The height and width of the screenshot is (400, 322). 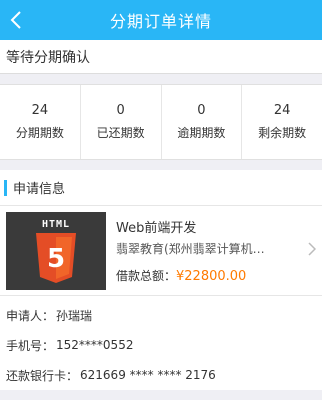 What do you see at coordinates (148, 375) in the screenshot?
I see `field-value: 621669 **** **** 2176` at bounding box center [148, 375].